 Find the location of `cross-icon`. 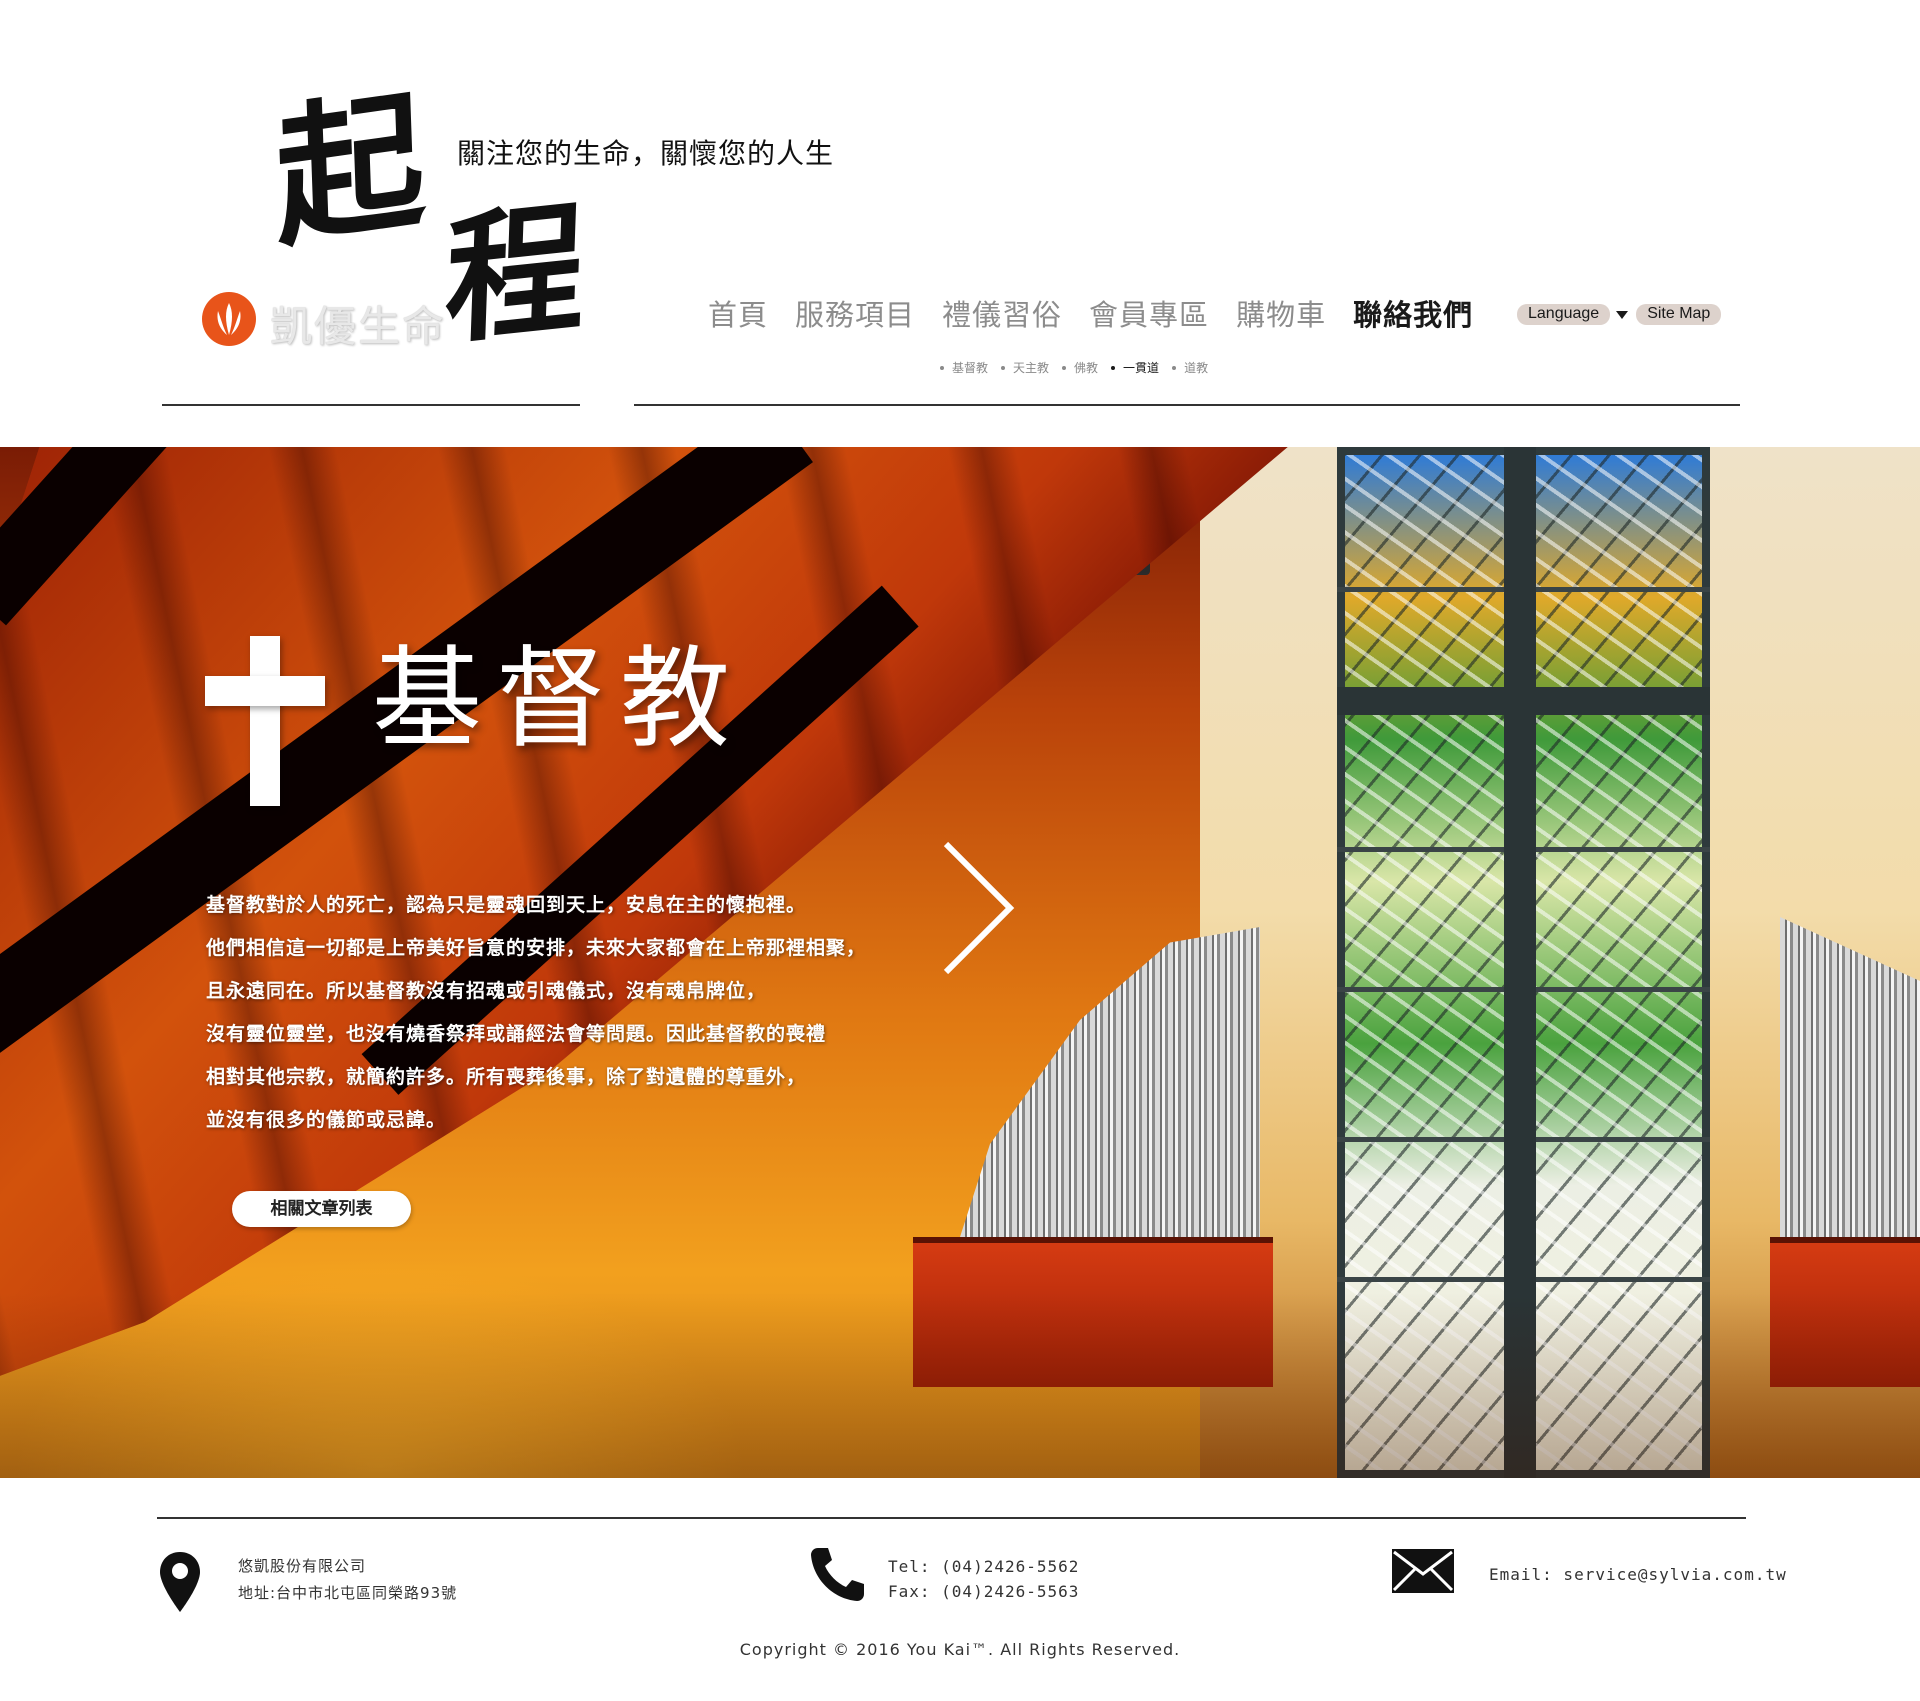

cross-icon is located at coordinates (265, 721).